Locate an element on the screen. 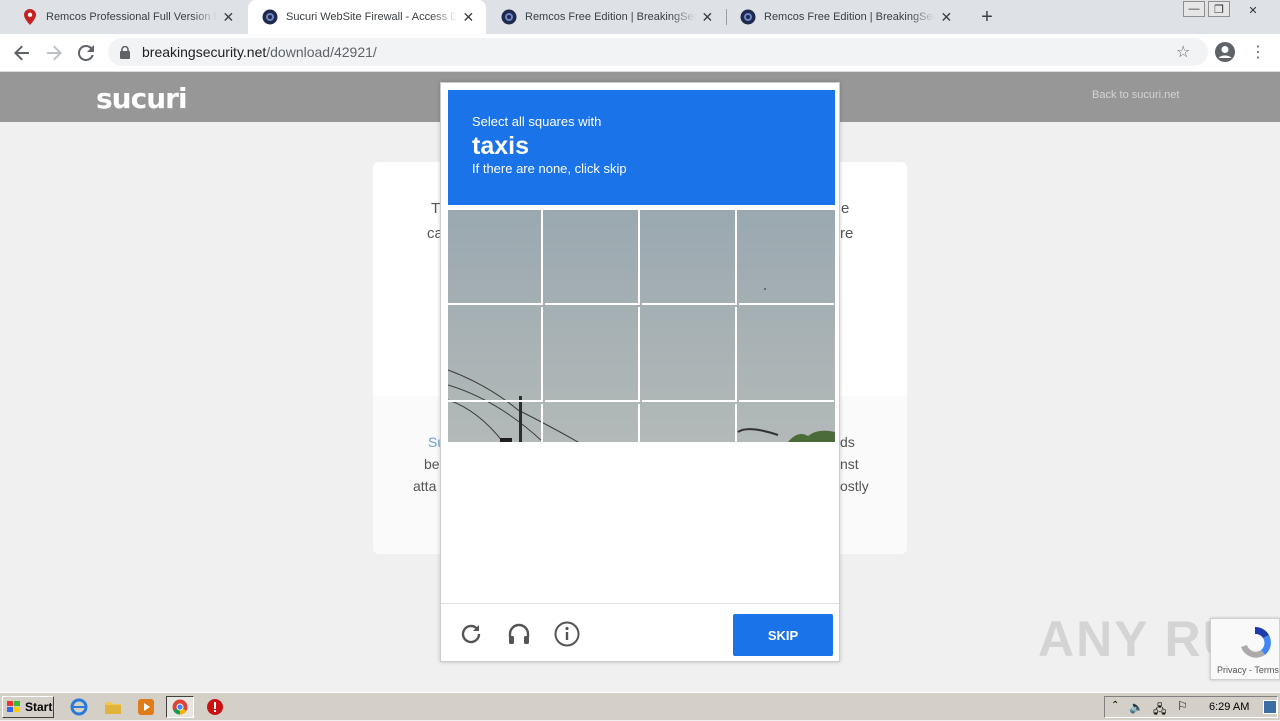 The image size is (1280, 721). network-icon: 🖧 is located at coordinates (1159, 710).